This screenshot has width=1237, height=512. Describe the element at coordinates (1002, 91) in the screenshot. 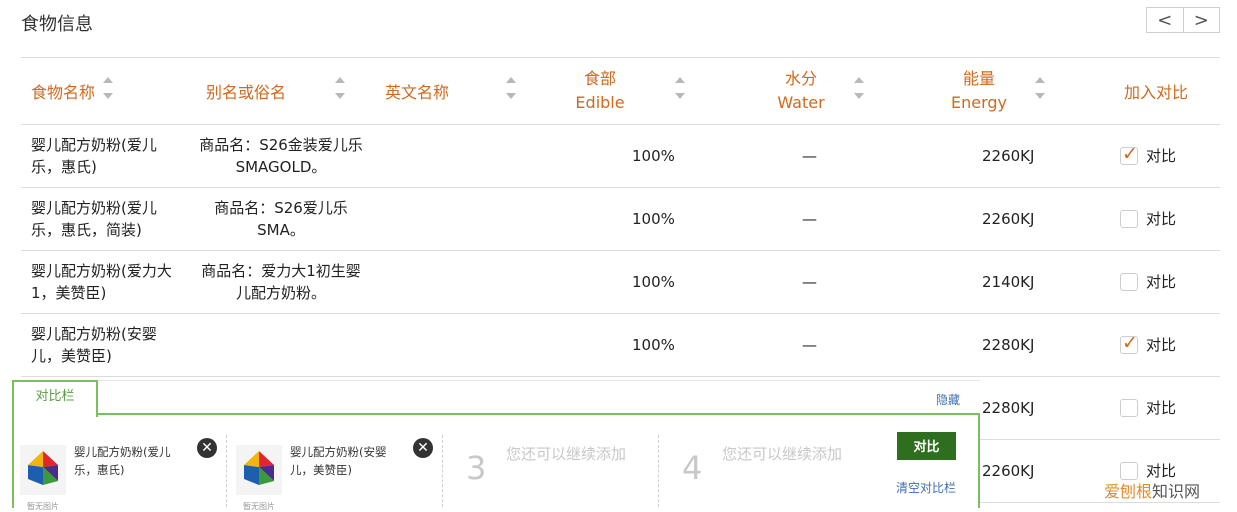

I see `col-header-energy: 能量 Energy` at that location.